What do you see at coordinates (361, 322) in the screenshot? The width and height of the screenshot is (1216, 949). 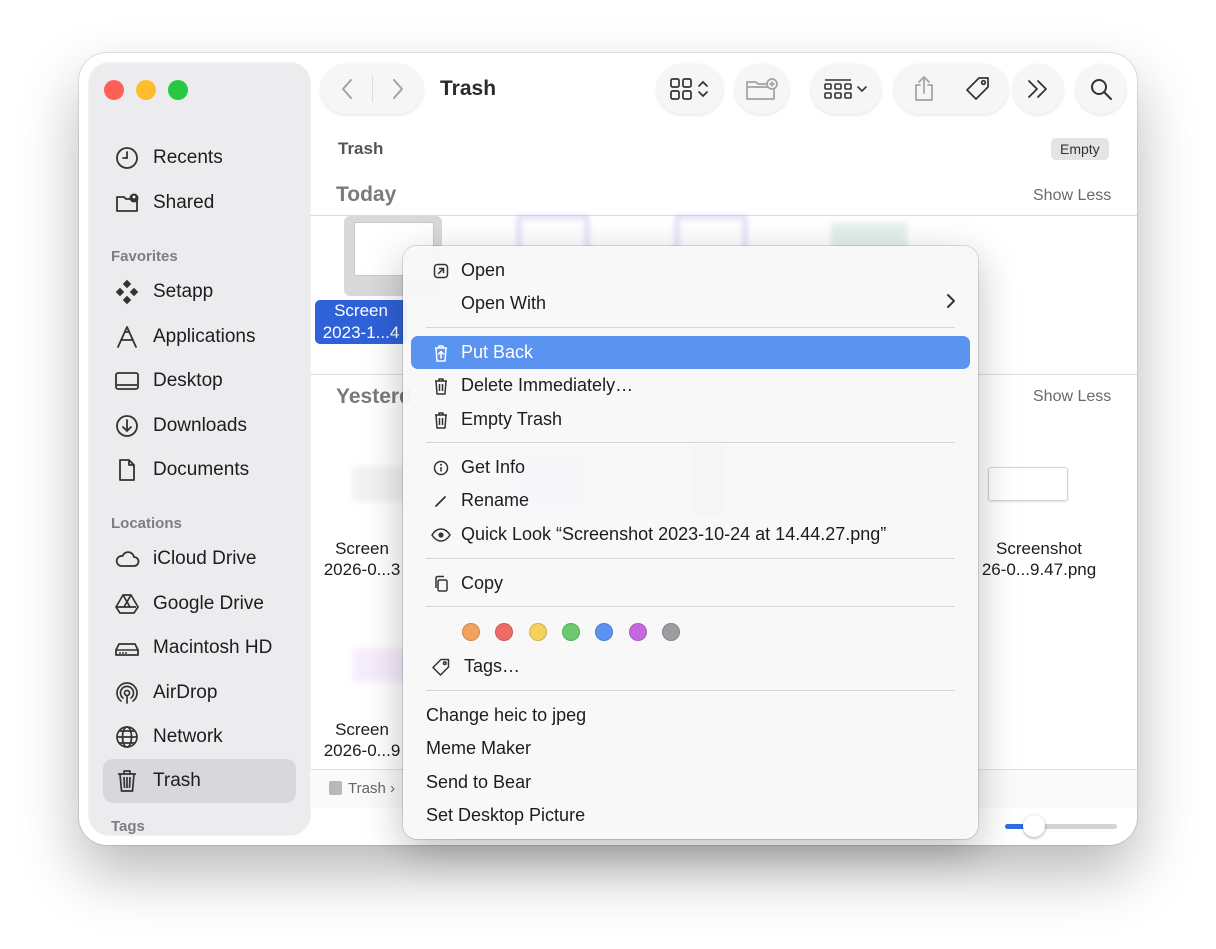 I see `selected-file-name: Screen 2023-1...4` at bounding box center [361, 322].